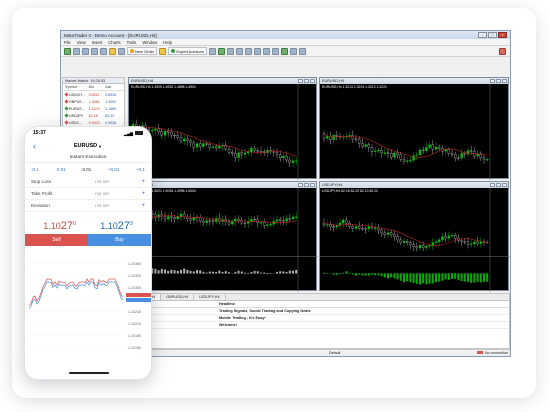  What do you see at coordinates (39, 133) in the screenshot?
I see `phone-time: 15:37` at bounding box center [39, 133].